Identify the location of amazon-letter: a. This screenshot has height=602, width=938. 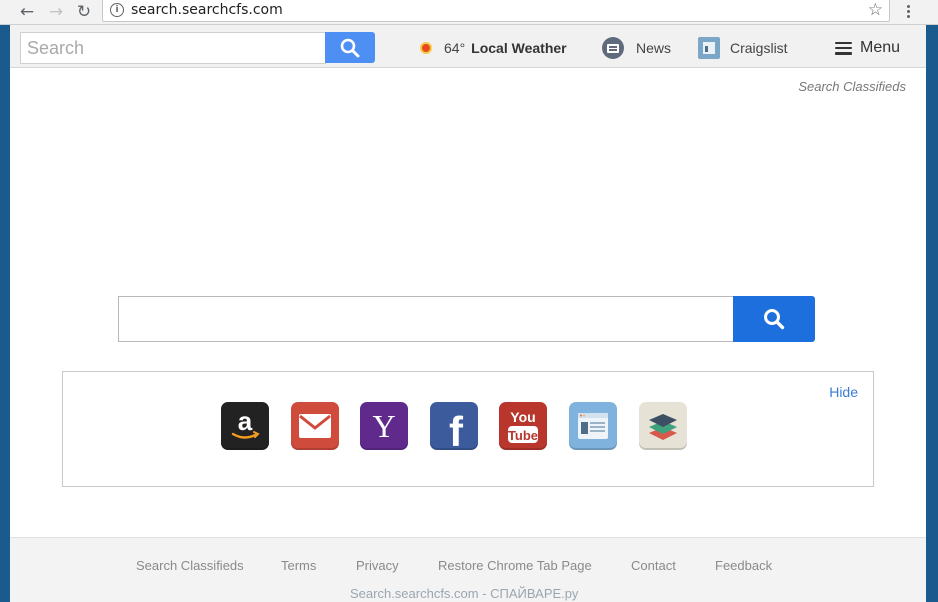
(245, 421).